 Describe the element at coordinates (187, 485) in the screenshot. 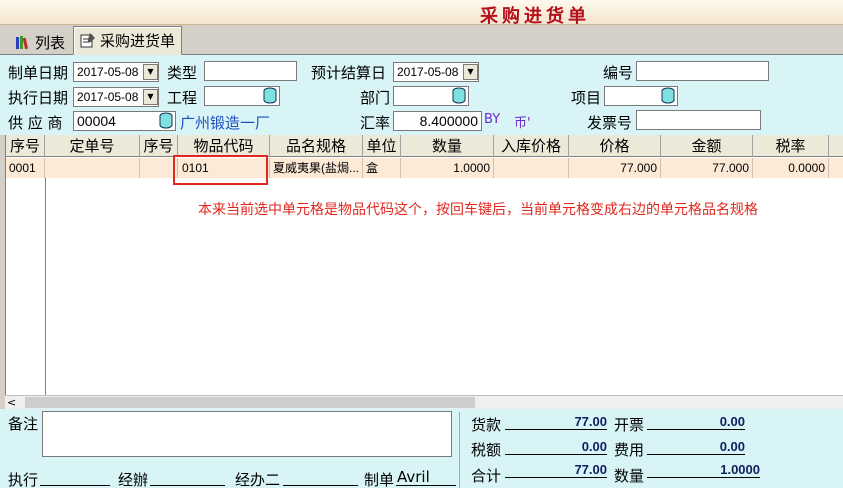

I see `handler-underline` at that location.